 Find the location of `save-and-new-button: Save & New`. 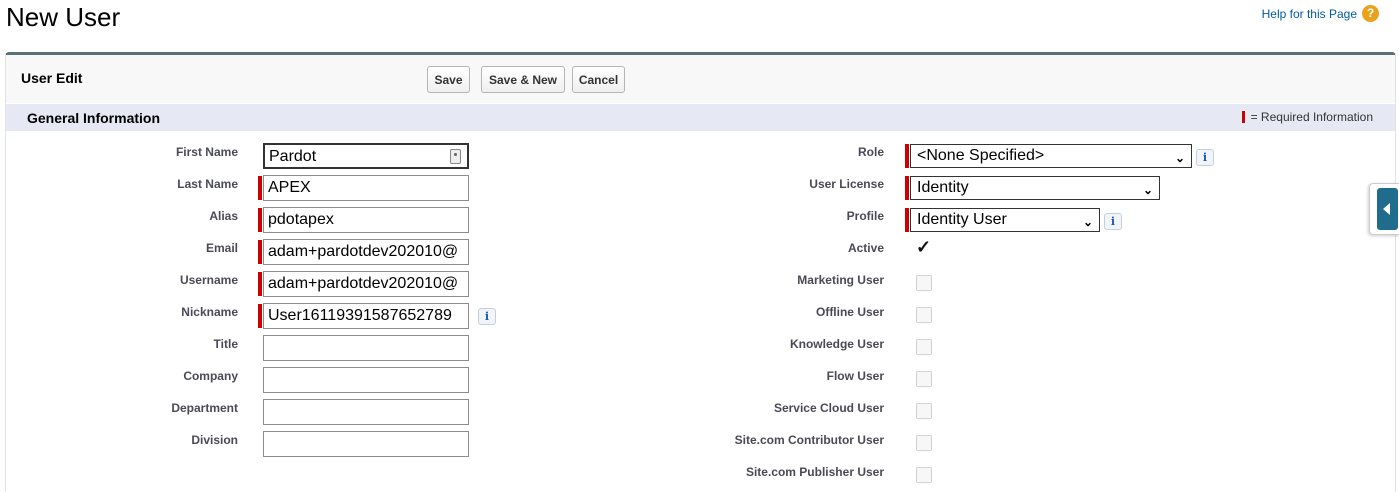

save-and-new-button: Save & New is located at coordinates (523, 79).